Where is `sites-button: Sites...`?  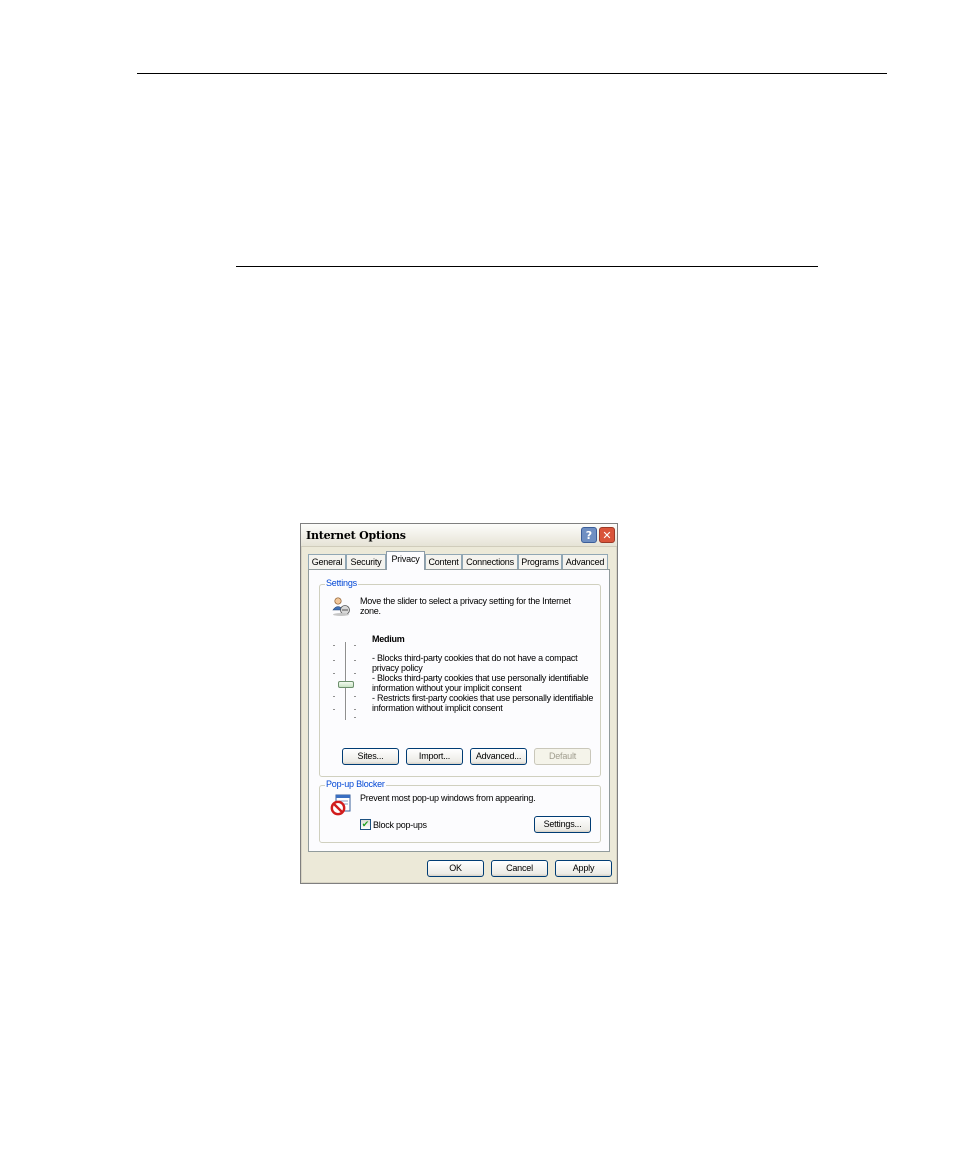 sites-button: Sites... is located at coordinates (370, 756).